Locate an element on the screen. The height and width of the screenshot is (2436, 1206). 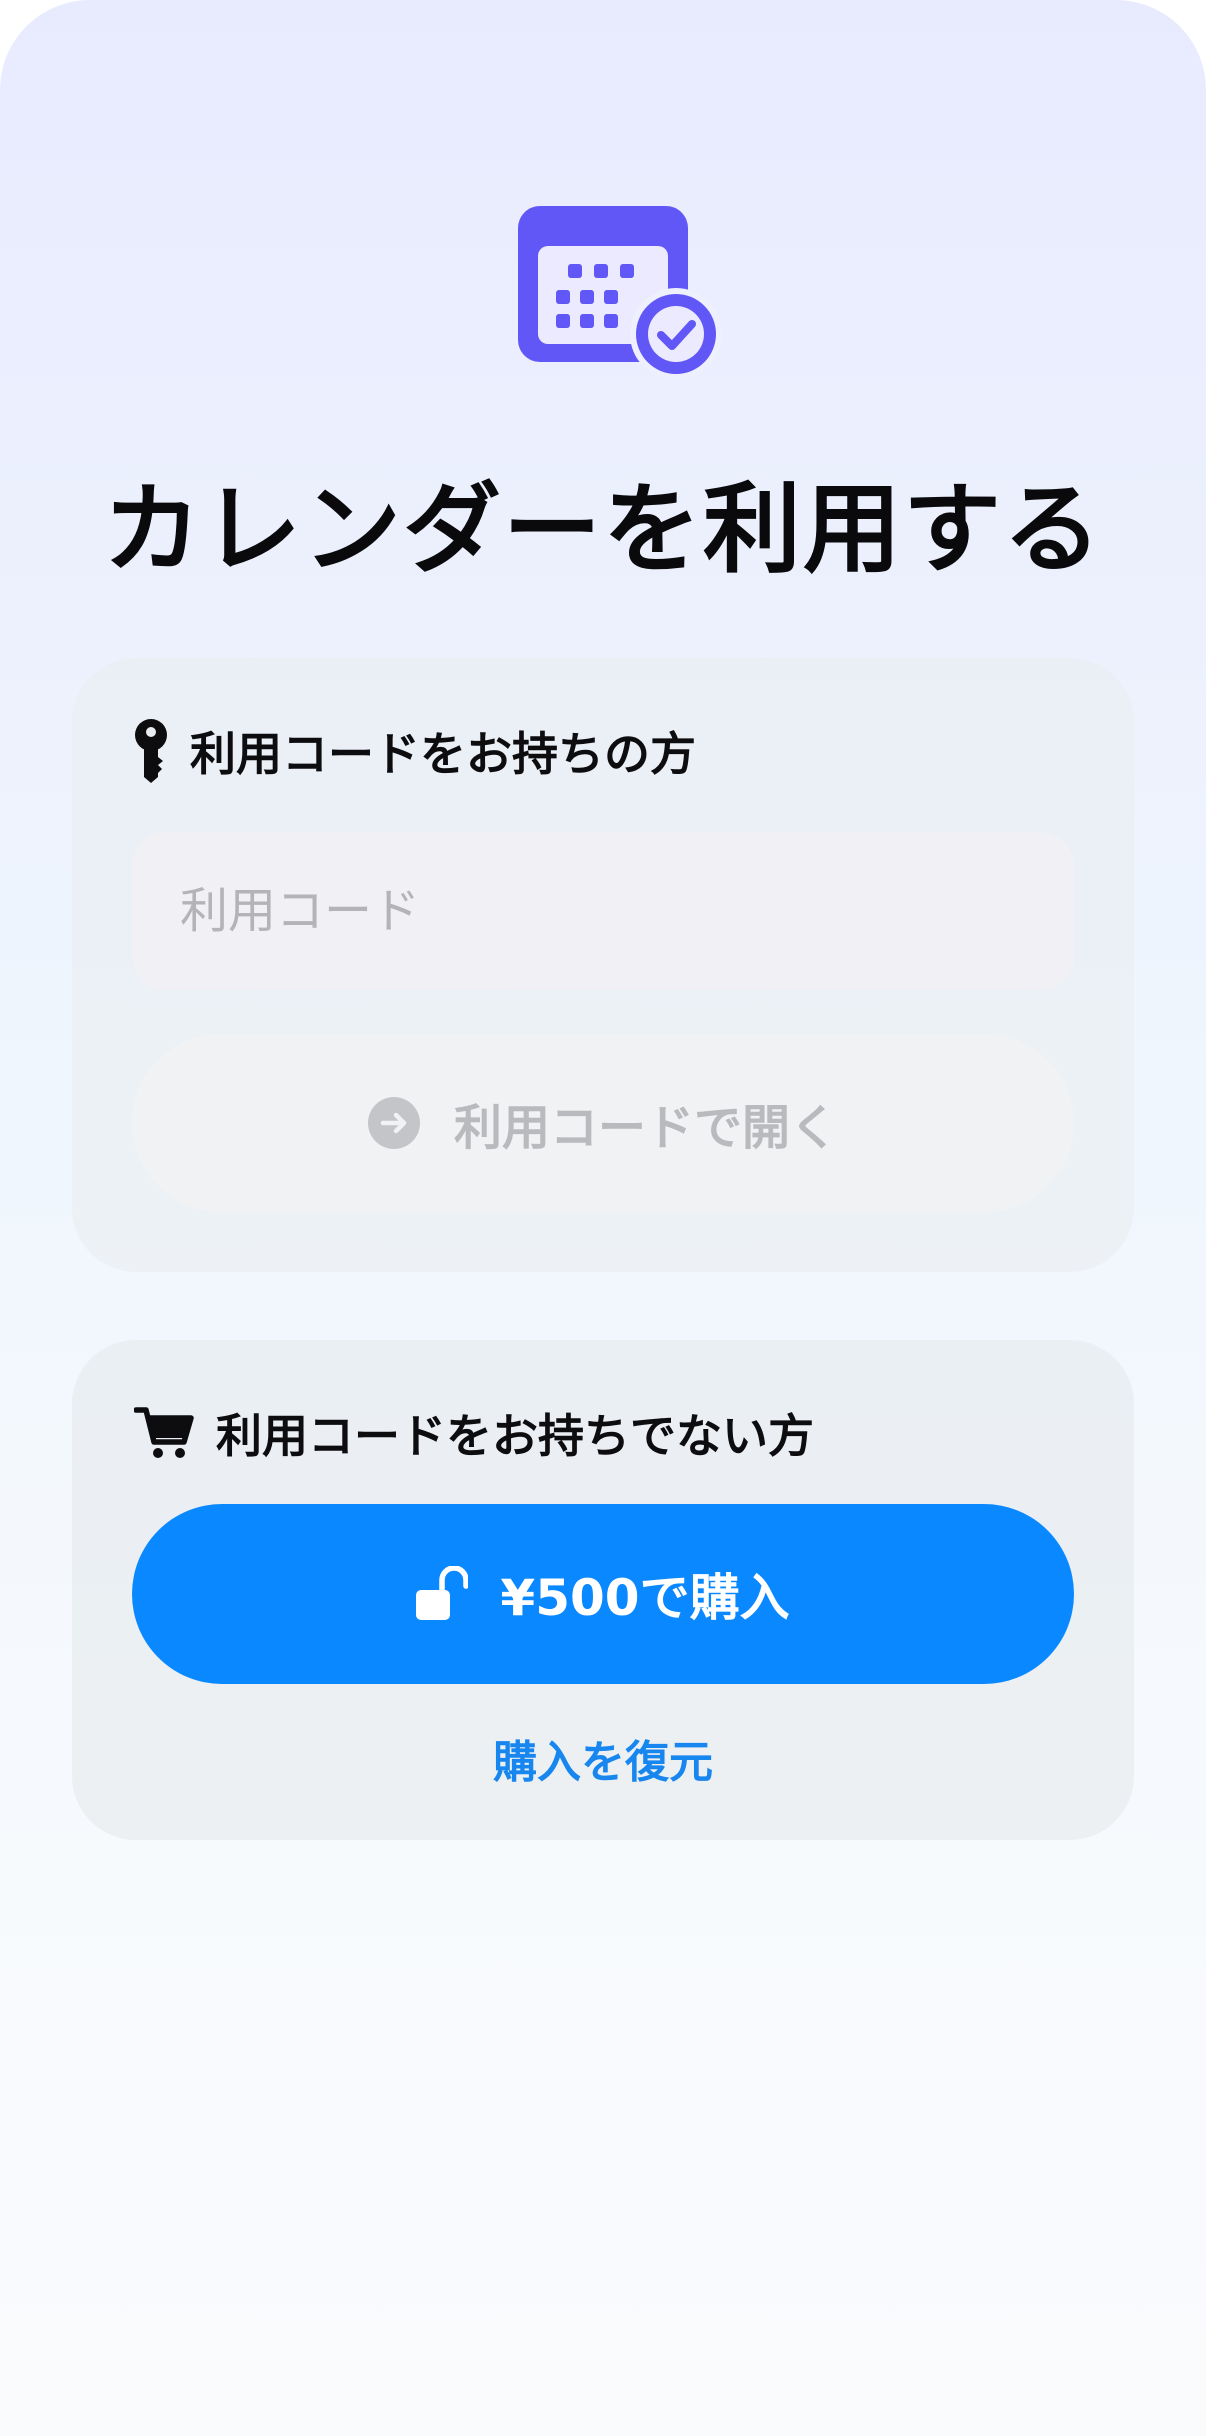
no-code-heading: 利用コードをお持ちでない方 is located at coordinates (515, 1436).